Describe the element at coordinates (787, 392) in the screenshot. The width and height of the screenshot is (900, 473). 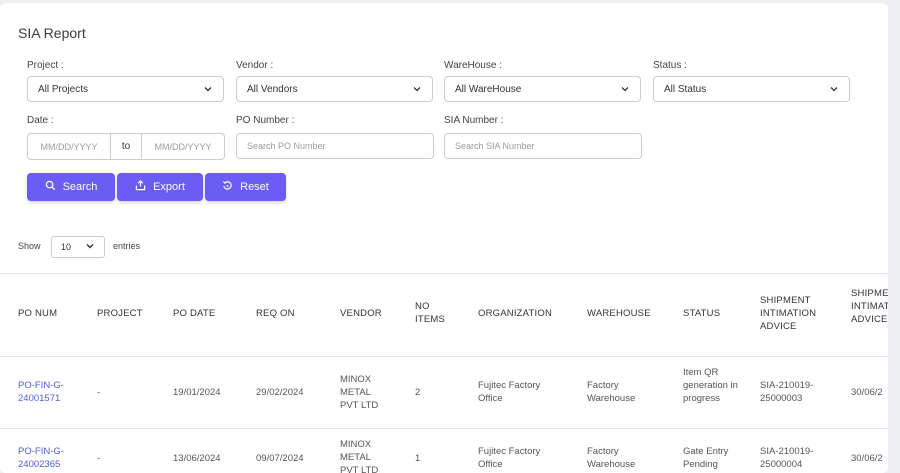
I see `sia-cell: SIA-210019-25000003` at that location.